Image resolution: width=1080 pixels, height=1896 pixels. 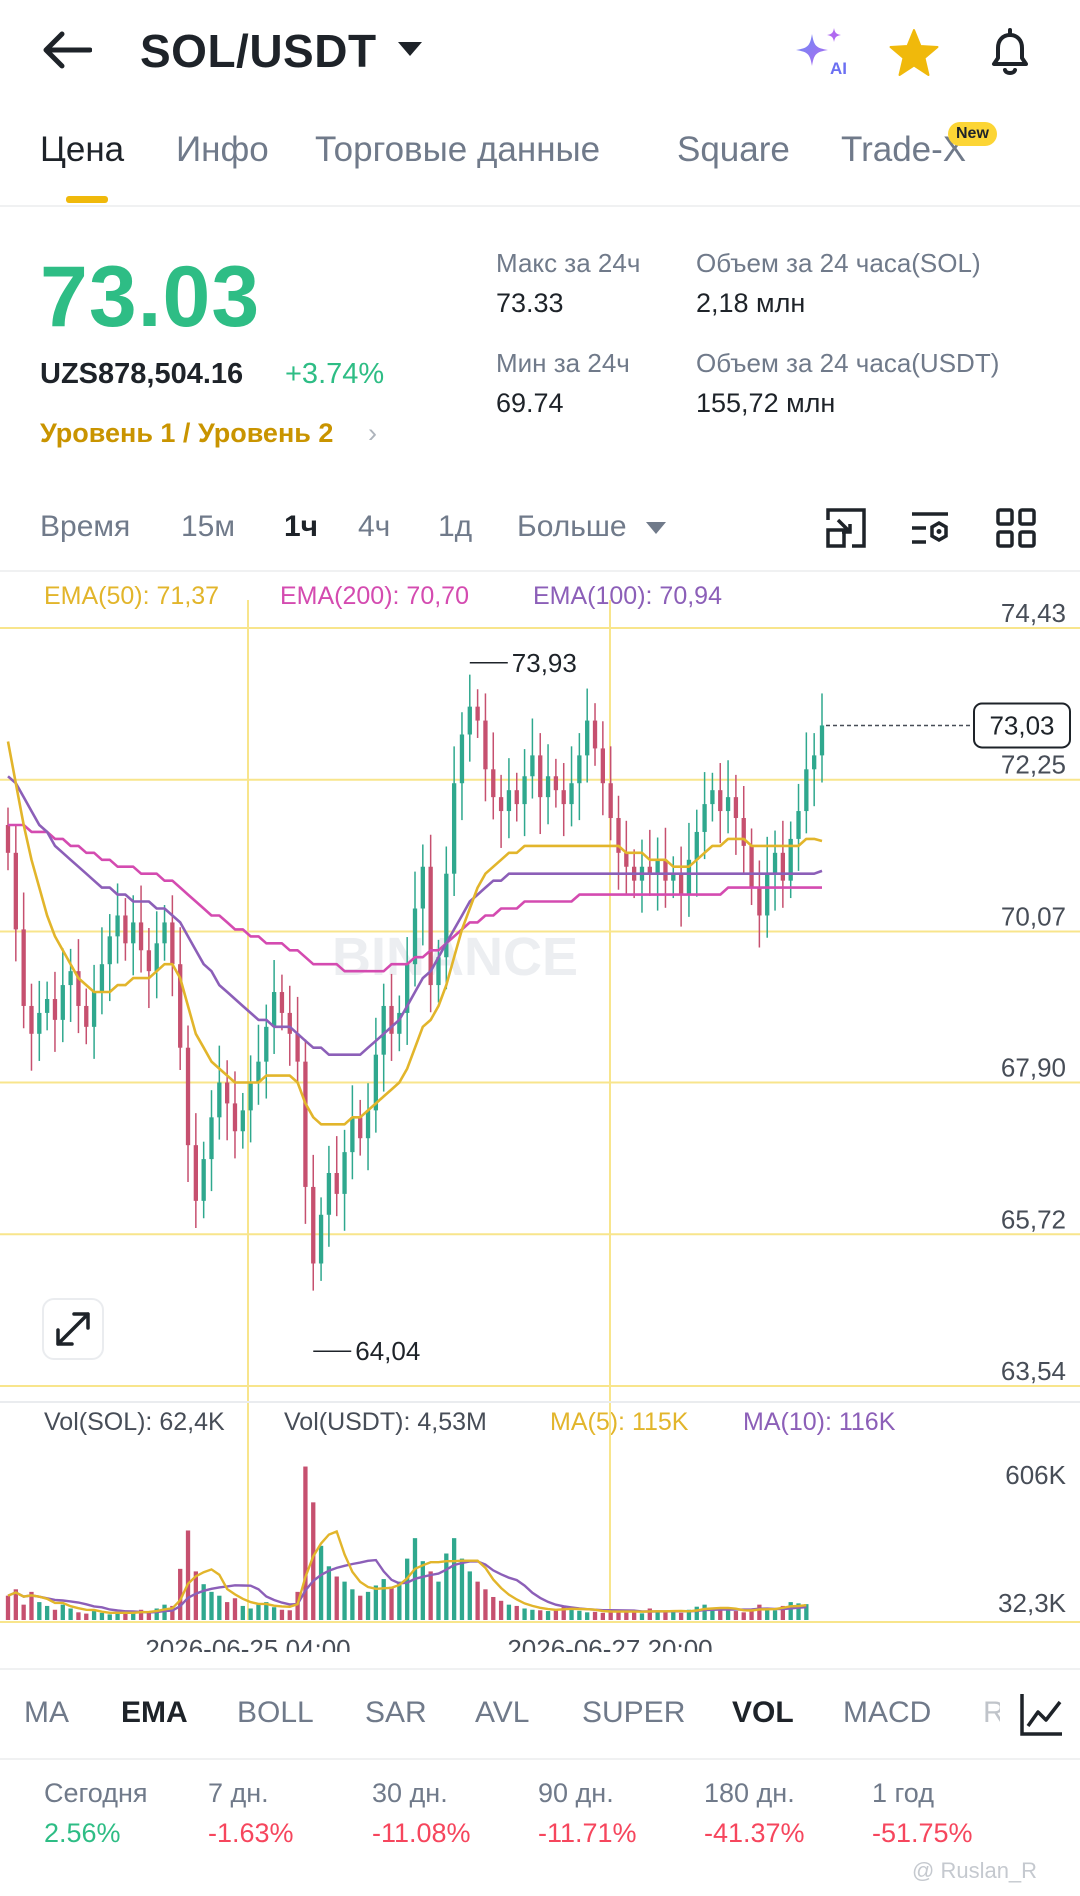 What do you see at coordinates (457, 150) in the screenshot?
I see `tab-trading-data: Торговые данные` at bounding box center [457, 150].